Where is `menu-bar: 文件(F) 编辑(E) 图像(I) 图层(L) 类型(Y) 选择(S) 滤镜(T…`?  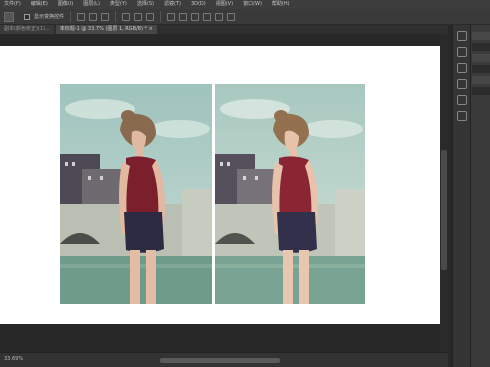 menu-bar: 文件(F) 编辑(E) 图像(I) 图层(L) 类型(Y) 选择(S) 滤镜(T… is located at coordinates (245, 4).